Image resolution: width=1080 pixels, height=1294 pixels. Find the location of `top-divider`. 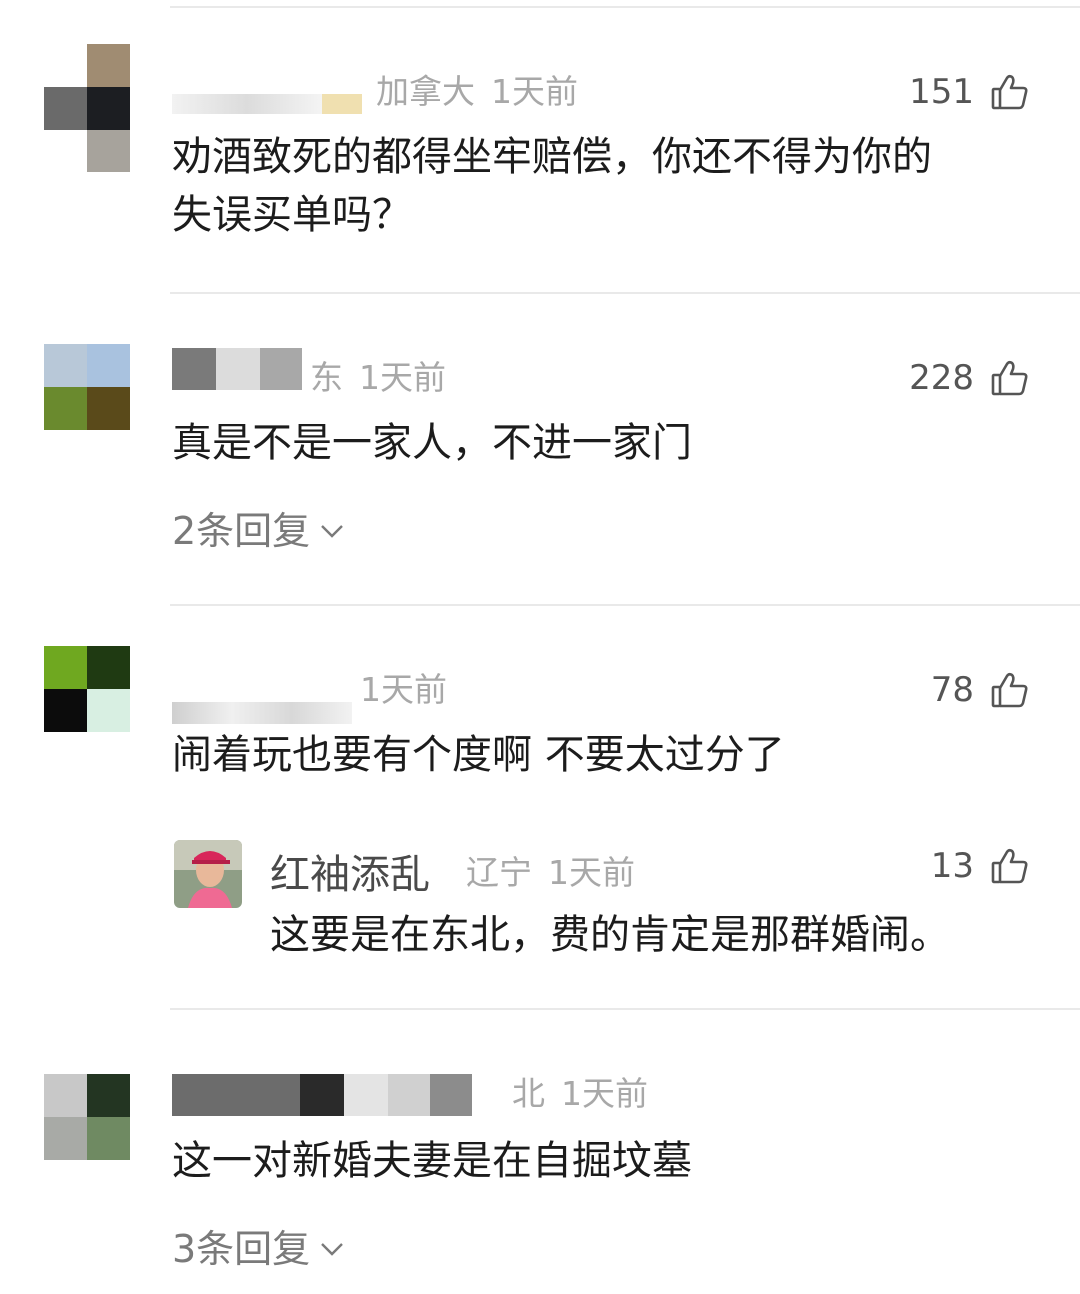

top-divider is located at coordinates (625, 7).